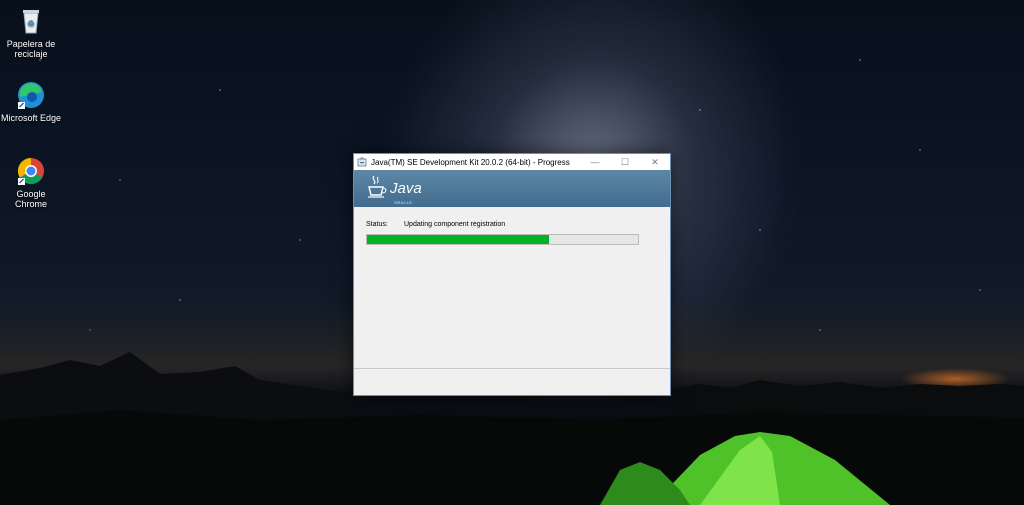 Image resolution: width=1024 pixels, height=505 pixels. What do you see at coordinates (512, 188) in the screenshot?
I see `java-banner: Java ORACLE` at bounding box center [512, 188].